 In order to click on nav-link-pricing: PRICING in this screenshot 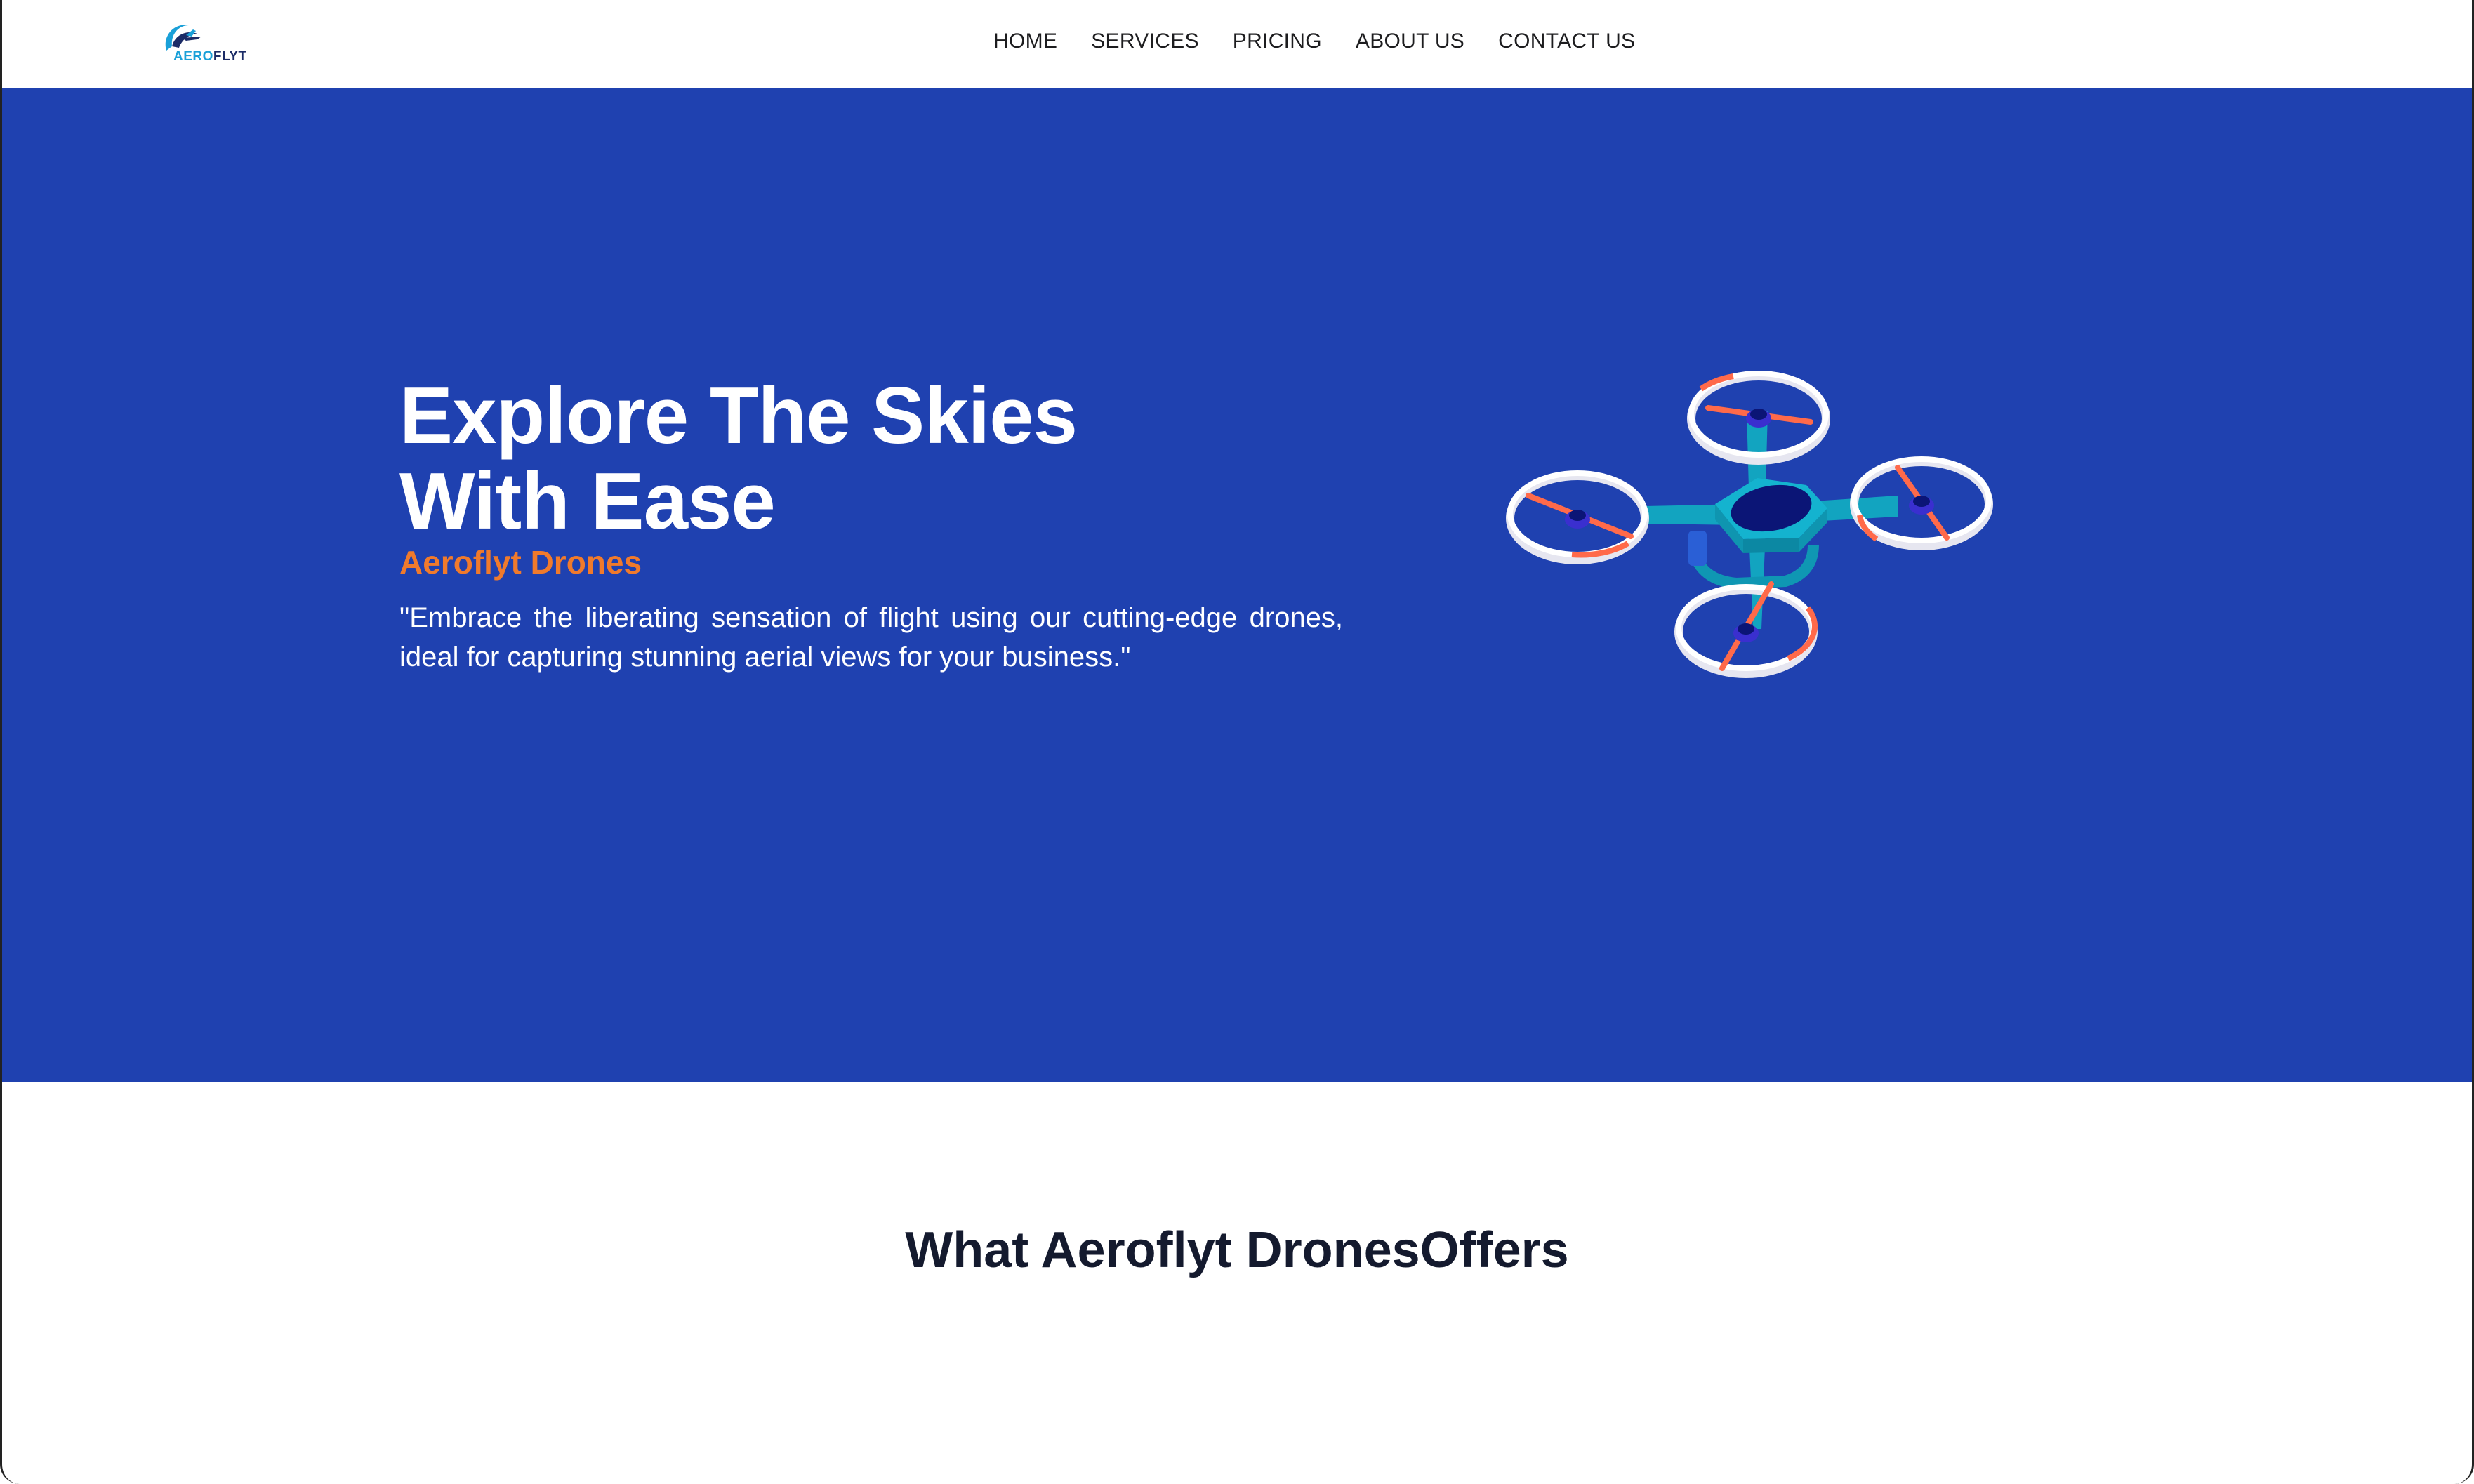, I will do `click(1278, 41)`.